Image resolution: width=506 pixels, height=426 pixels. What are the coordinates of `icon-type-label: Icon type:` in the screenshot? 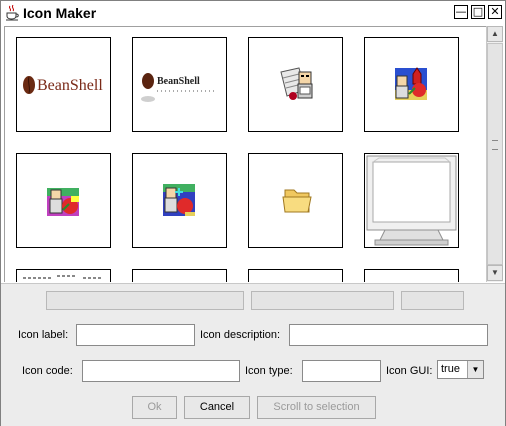 It's located at (269, 371).